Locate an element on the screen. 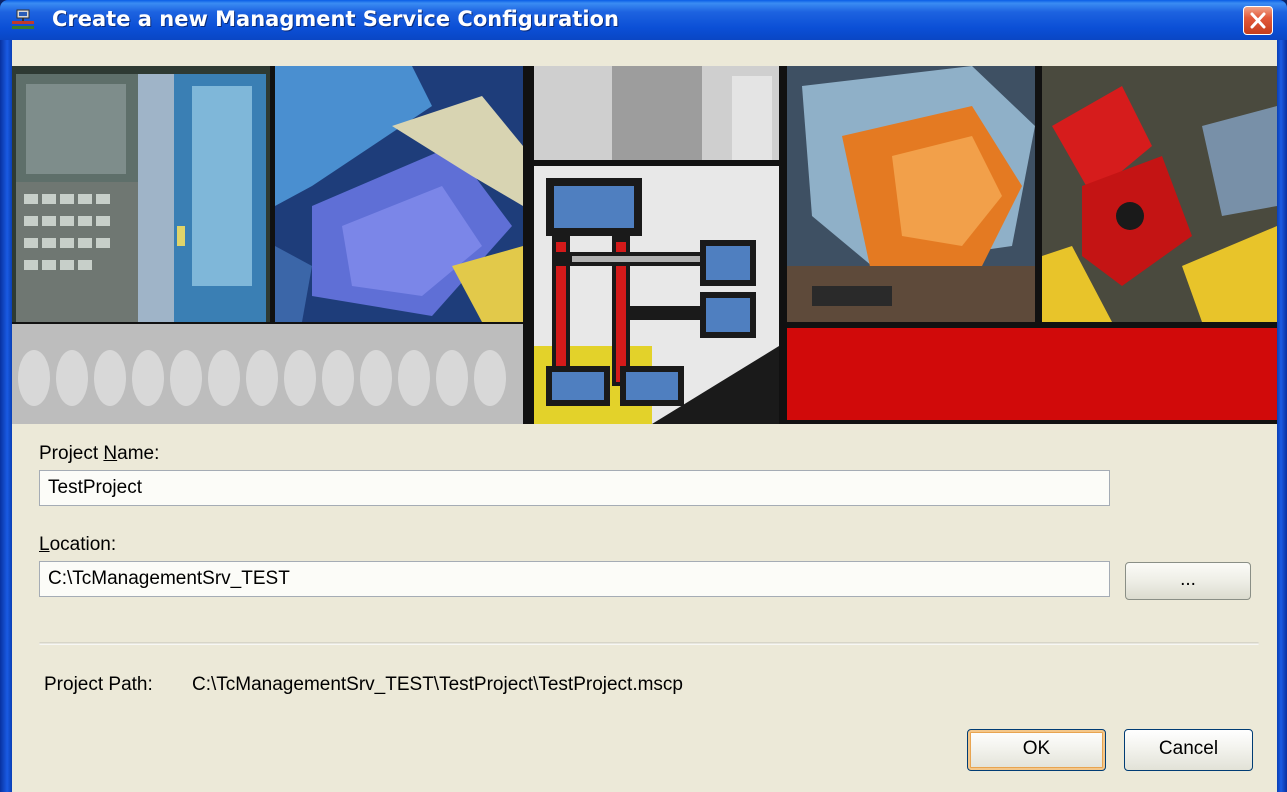 The height and width of the screenshot is (792, 1287). separator is located at coordinates (649, 643).